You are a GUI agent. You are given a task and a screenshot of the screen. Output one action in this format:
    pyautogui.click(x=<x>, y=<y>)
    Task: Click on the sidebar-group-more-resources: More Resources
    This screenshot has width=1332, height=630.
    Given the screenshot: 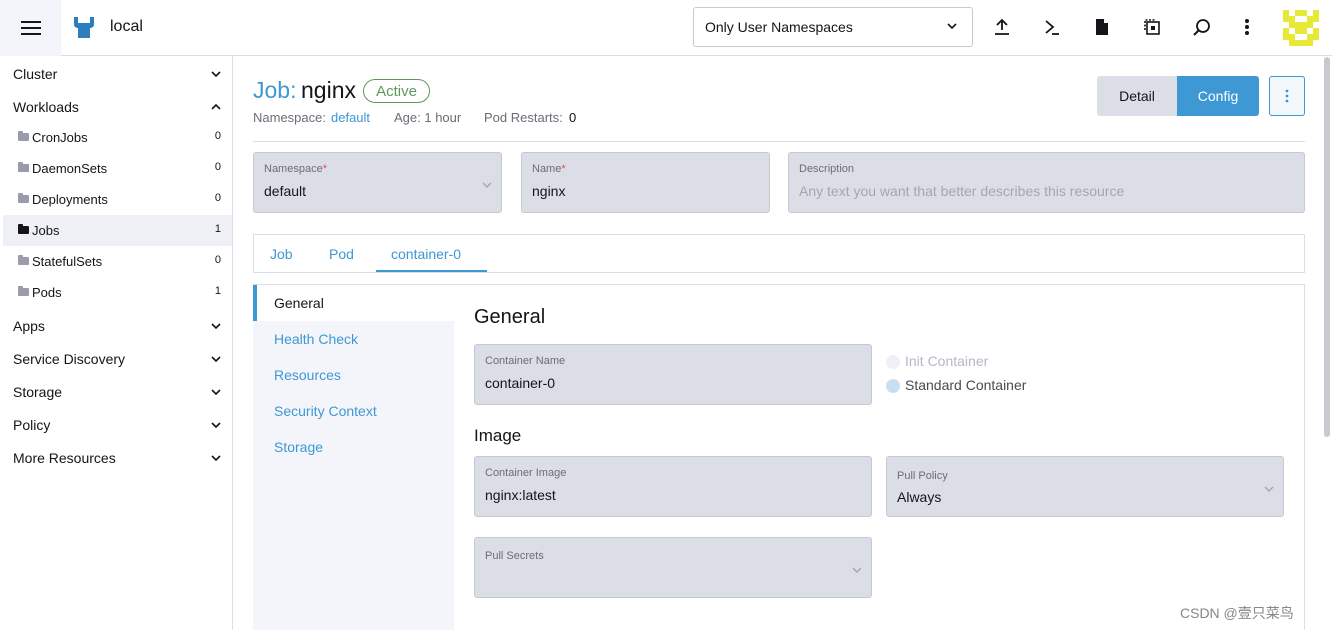 What is the action you would take?
    pyautogui.click(x=116, y=457)
    